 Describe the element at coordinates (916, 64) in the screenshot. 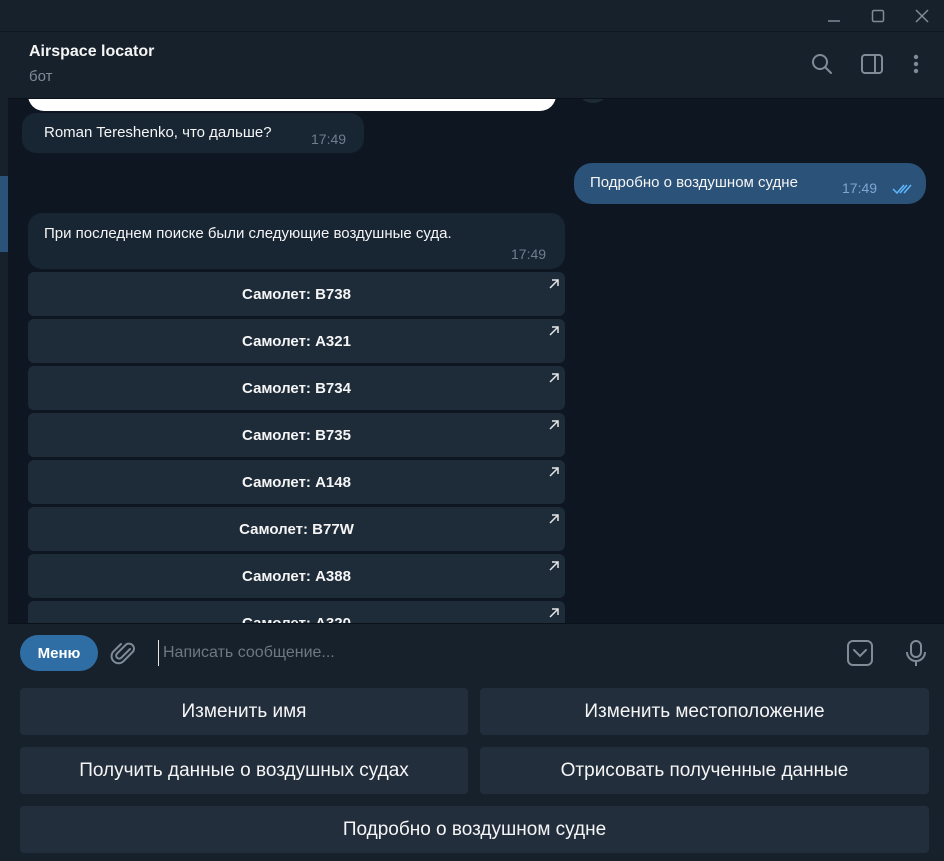

I see `more-vertical-icon` at that location.